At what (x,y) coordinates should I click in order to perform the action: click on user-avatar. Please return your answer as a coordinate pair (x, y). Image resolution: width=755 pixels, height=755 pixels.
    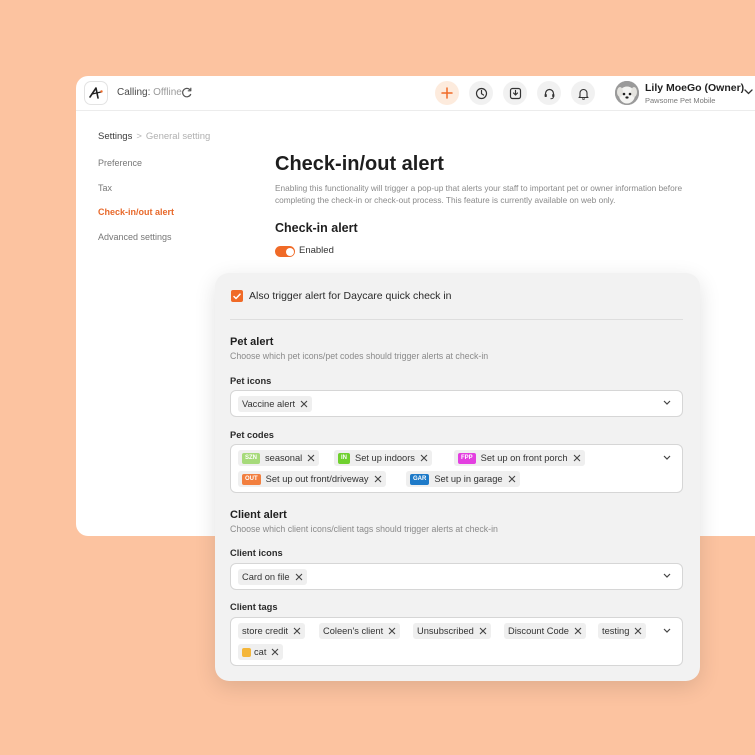
    Looking at the image, I should click on (627, 93).